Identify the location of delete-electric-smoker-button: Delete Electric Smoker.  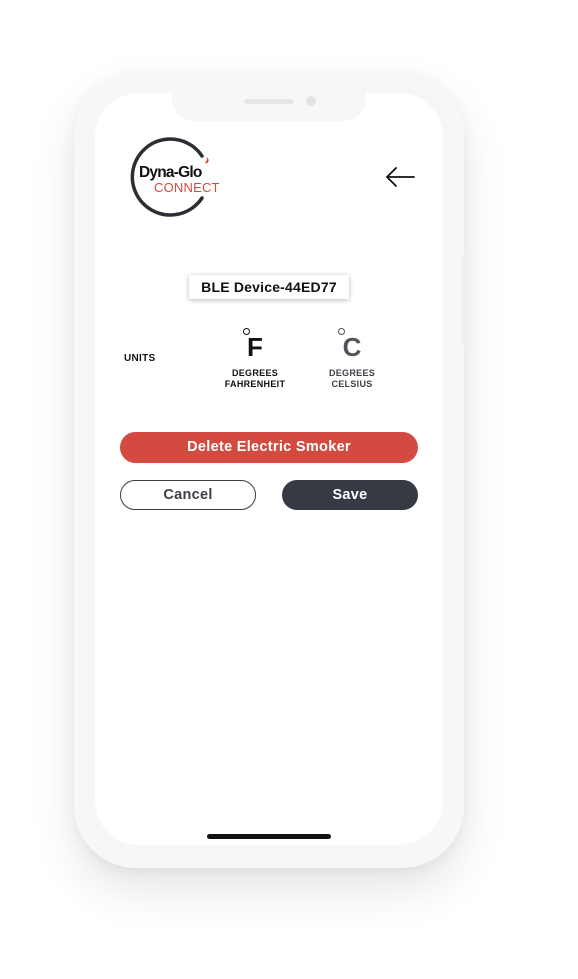
(269, 447).